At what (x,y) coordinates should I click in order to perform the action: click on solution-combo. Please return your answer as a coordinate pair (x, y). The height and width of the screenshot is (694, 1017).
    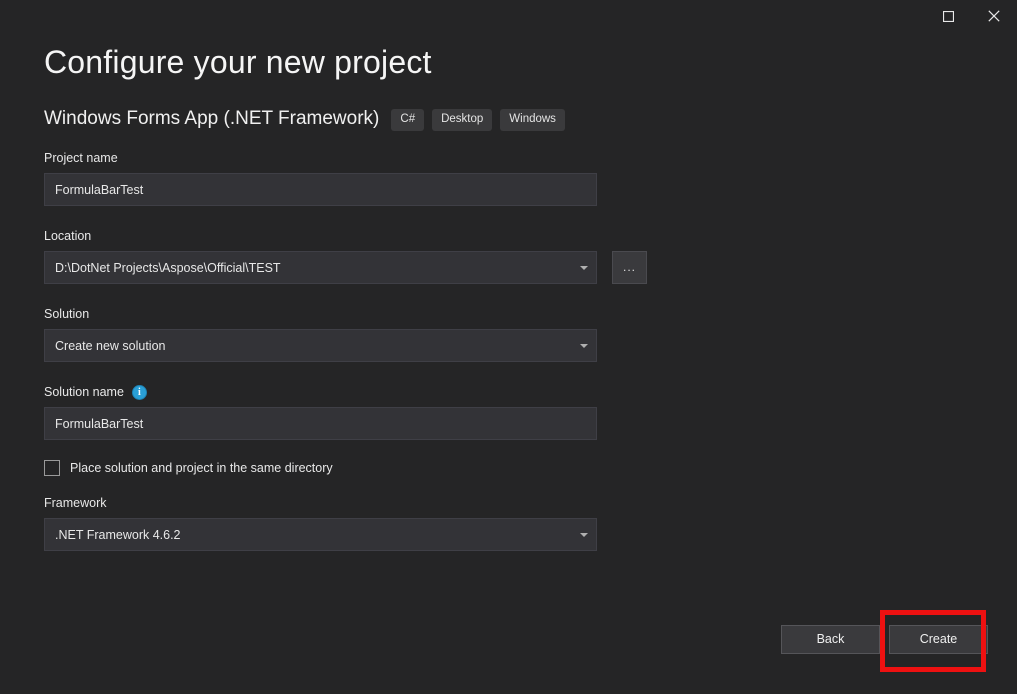
    Looking at the image, I should click on (320, 345).